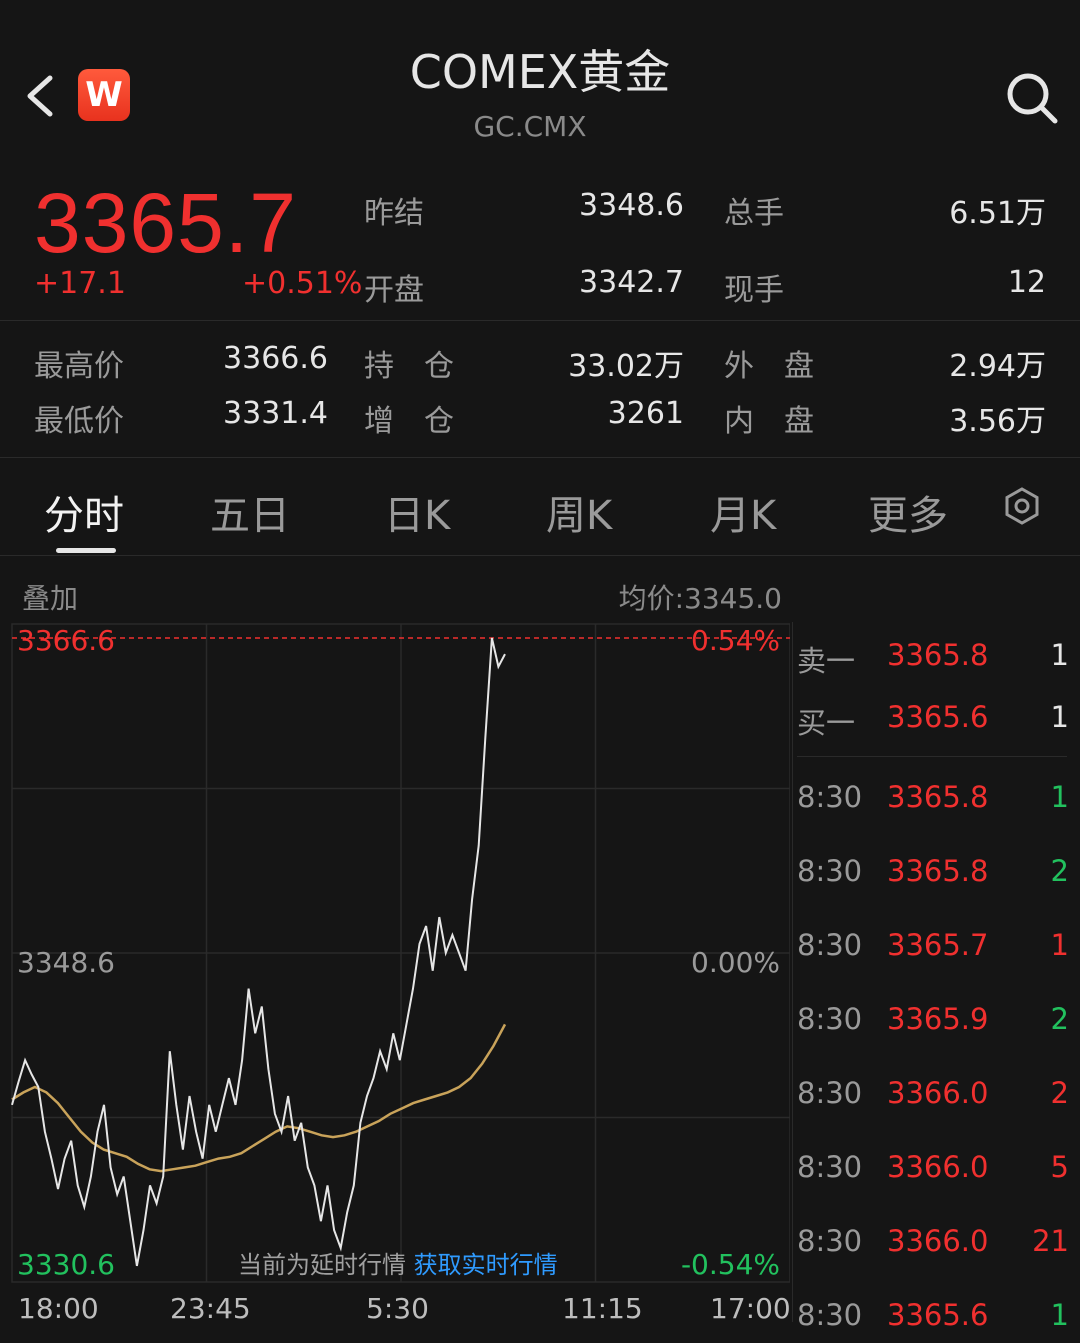 The height and width of the screenshot is (1343, 1080). Describe the element at coordinates (754, 290) in the screenshot. I see `last-volume-label: 现手` at that location.